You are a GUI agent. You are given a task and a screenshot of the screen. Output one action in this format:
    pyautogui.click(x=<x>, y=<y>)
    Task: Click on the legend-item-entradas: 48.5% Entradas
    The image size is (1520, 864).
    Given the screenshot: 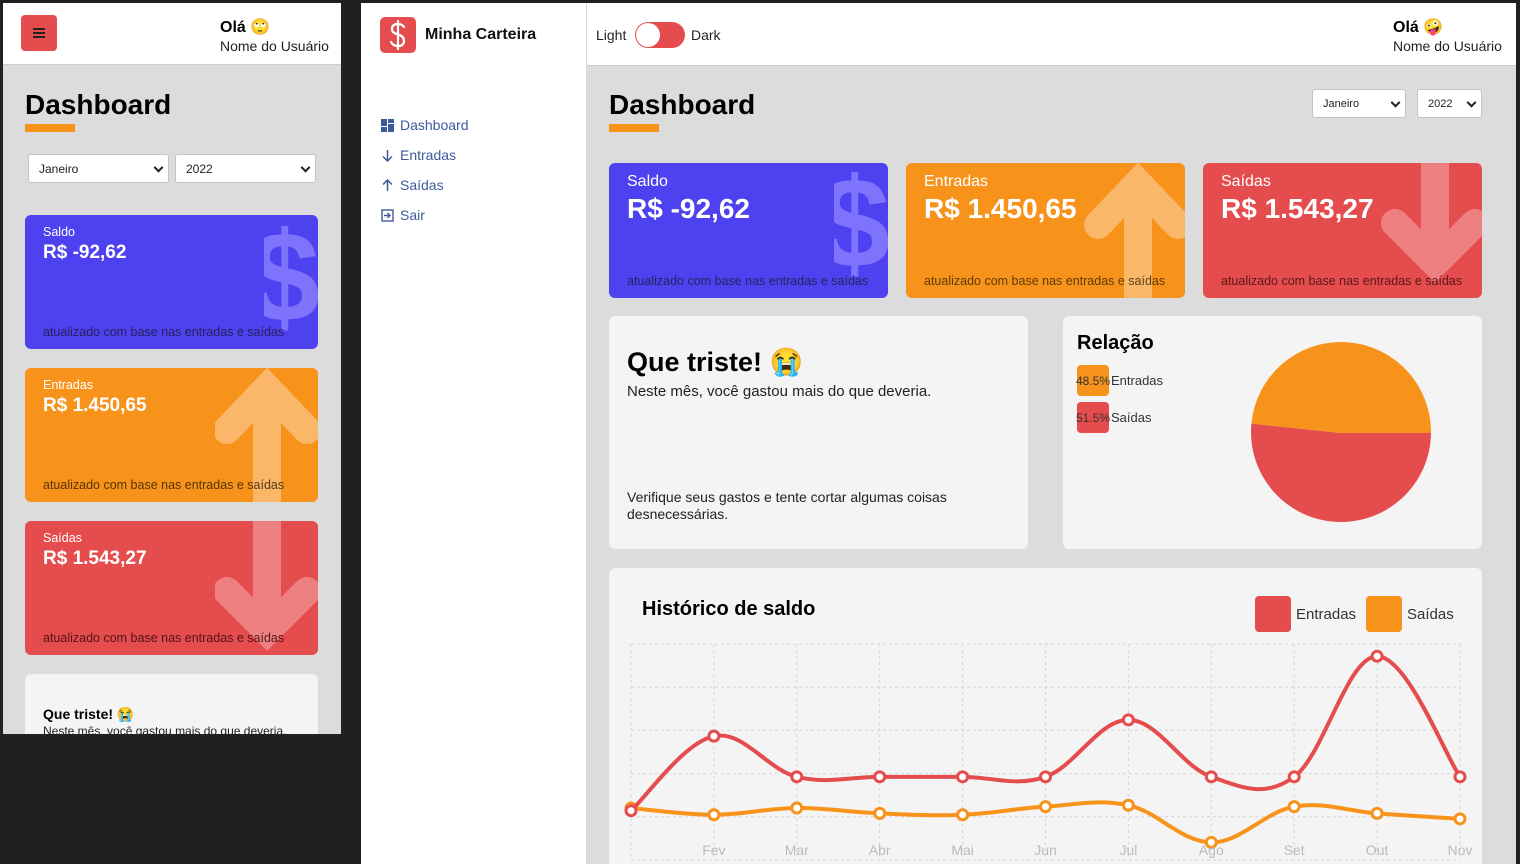 What is the action you would take?
    pyautogui.click(x=1119, y=380)
    